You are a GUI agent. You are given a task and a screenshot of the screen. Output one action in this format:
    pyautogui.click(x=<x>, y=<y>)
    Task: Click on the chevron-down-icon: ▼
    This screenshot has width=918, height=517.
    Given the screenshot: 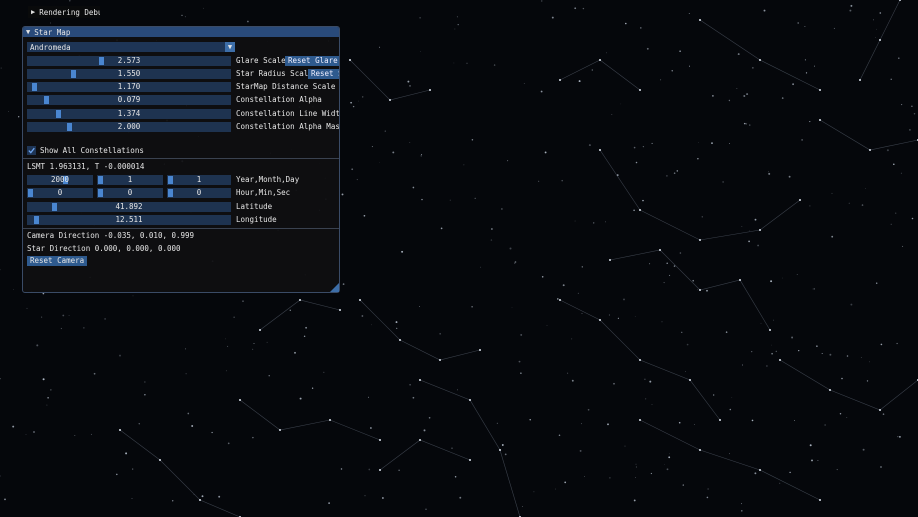 What is the action you would take?
    pyautogui.click(x=230, y=47)
    